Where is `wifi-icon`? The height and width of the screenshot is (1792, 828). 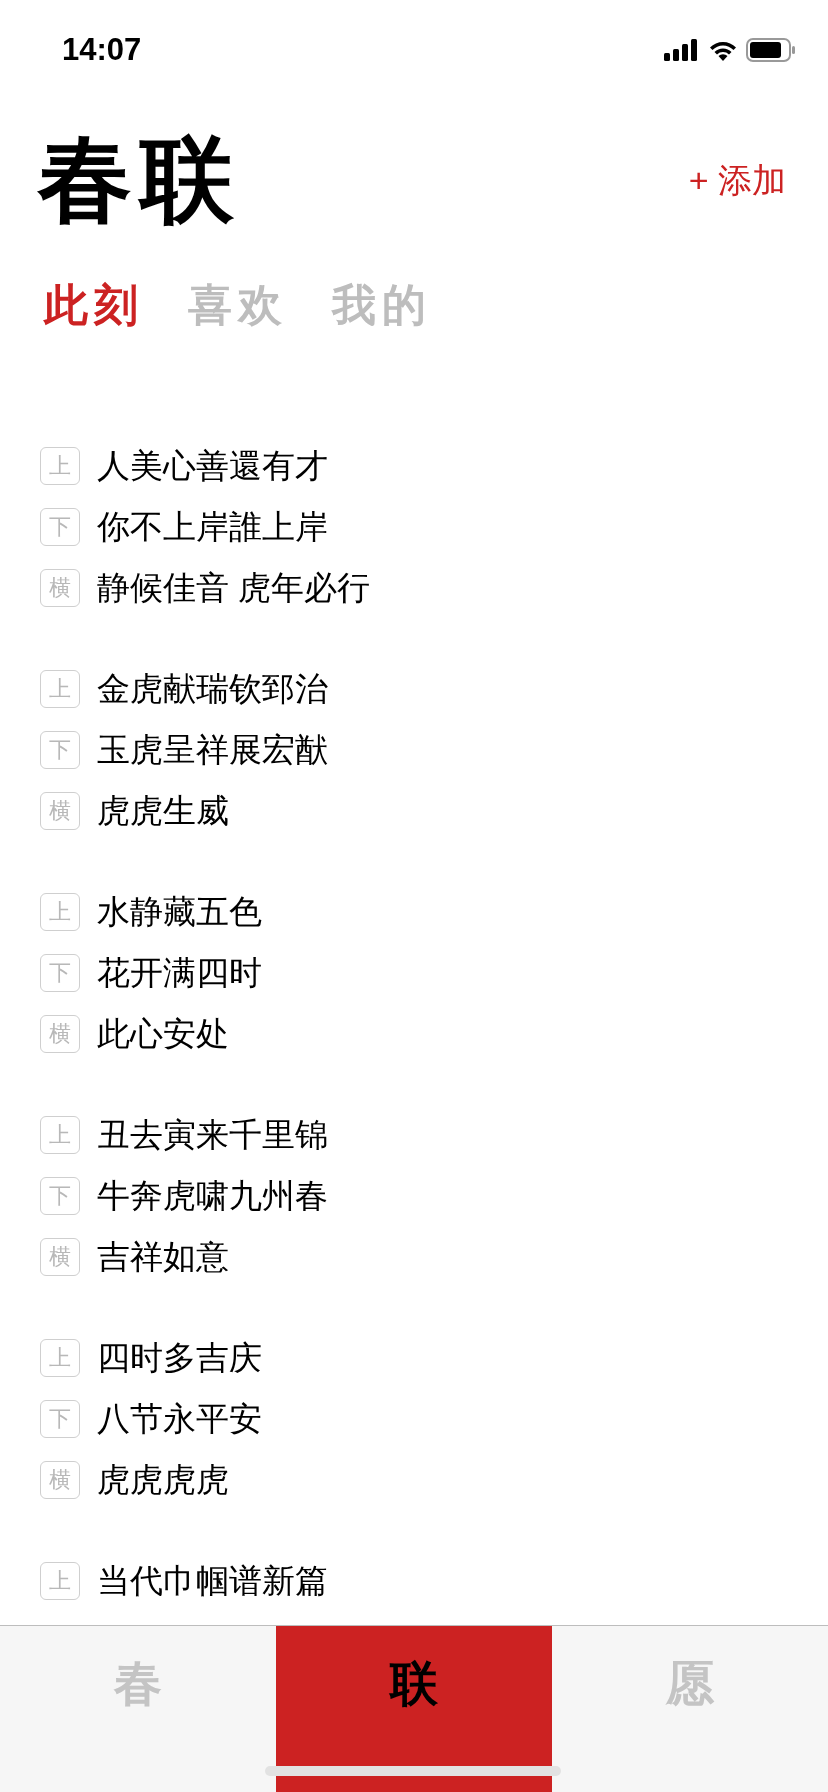
wifi-icon is located at coordinates (723, 50).